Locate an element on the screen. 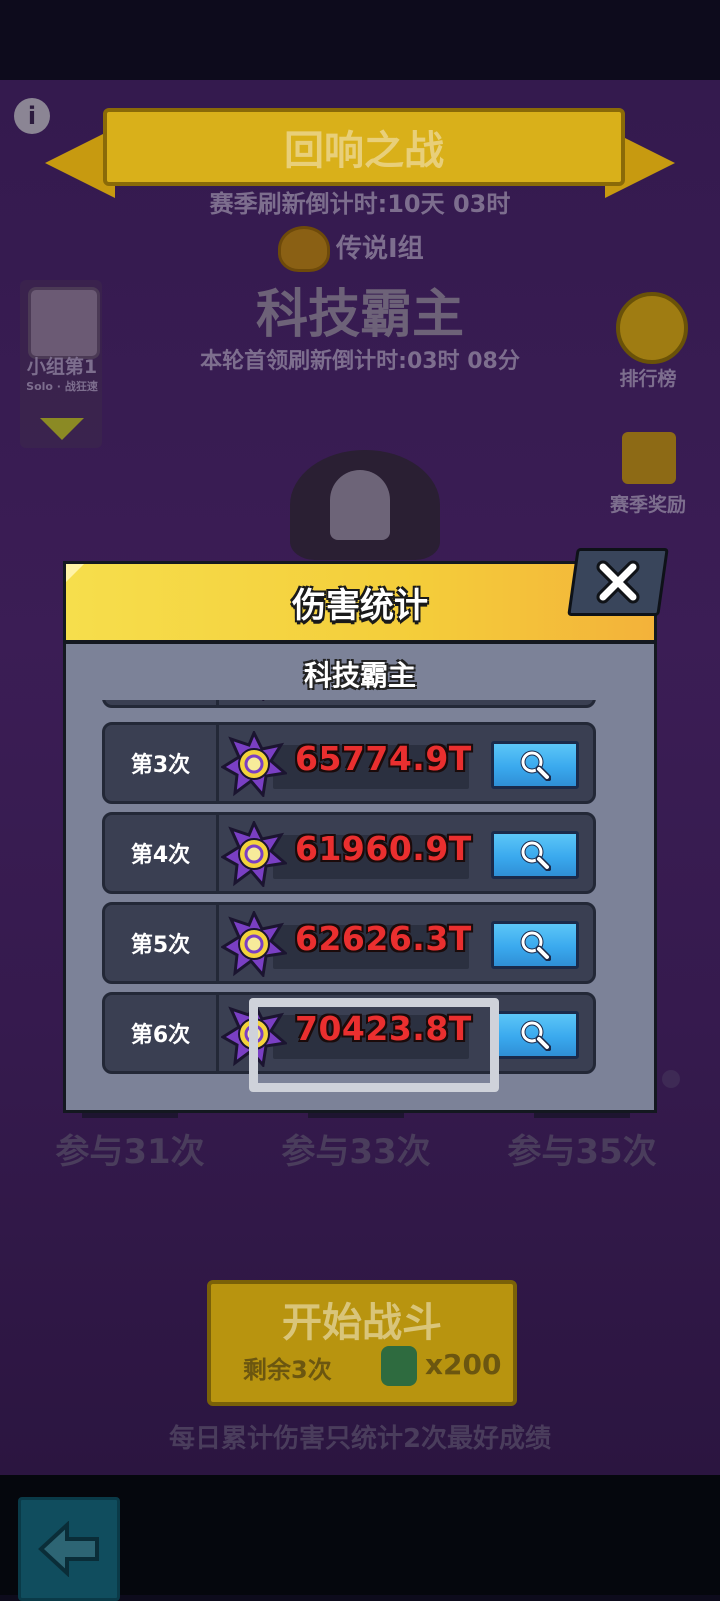  damage-value: 61960.9T is located at coordinates (383, 848).